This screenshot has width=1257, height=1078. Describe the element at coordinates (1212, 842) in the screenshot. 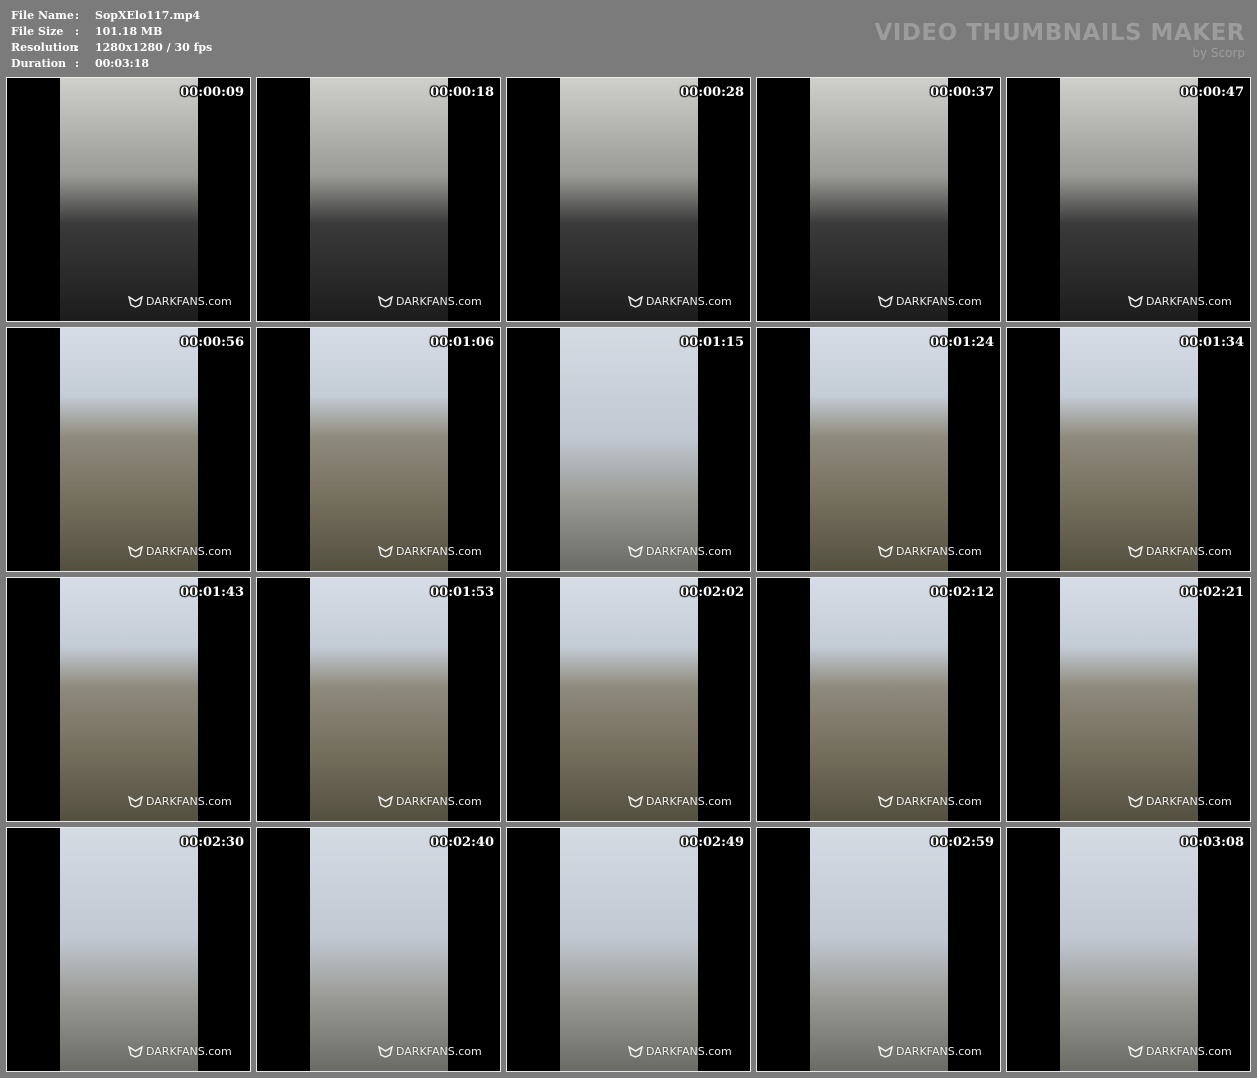

I see `thumbnail-timestamp: 00:03:08` at that location.